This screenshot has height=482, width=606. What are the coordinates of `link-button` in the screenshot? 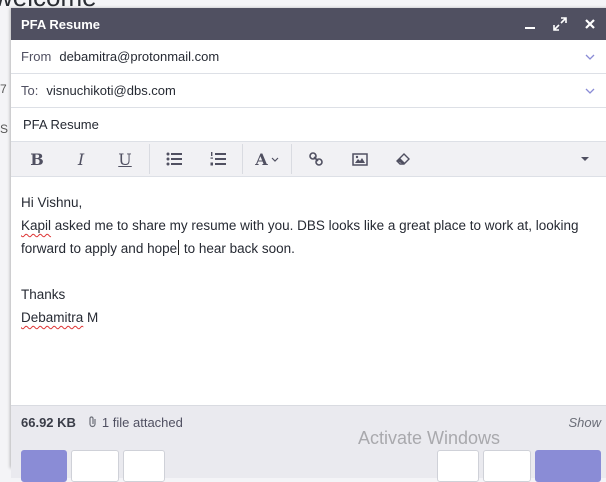 It's located at (316, 159).